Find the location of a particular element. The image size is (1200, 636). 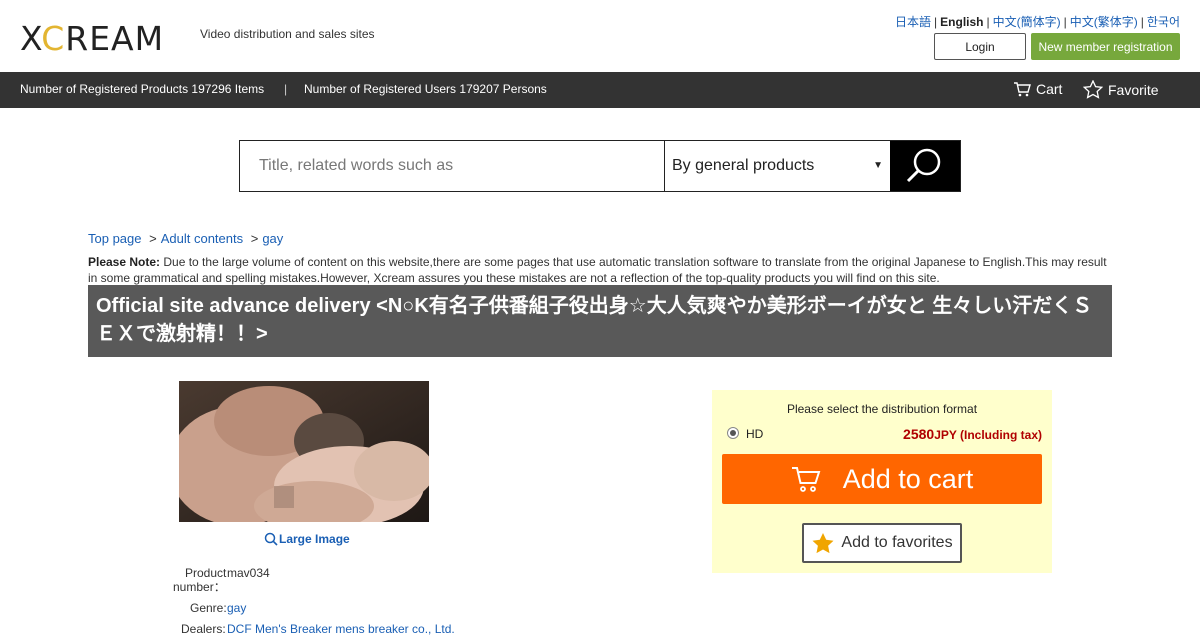

search-category-value: By general products is located at coordinates (743, 165).